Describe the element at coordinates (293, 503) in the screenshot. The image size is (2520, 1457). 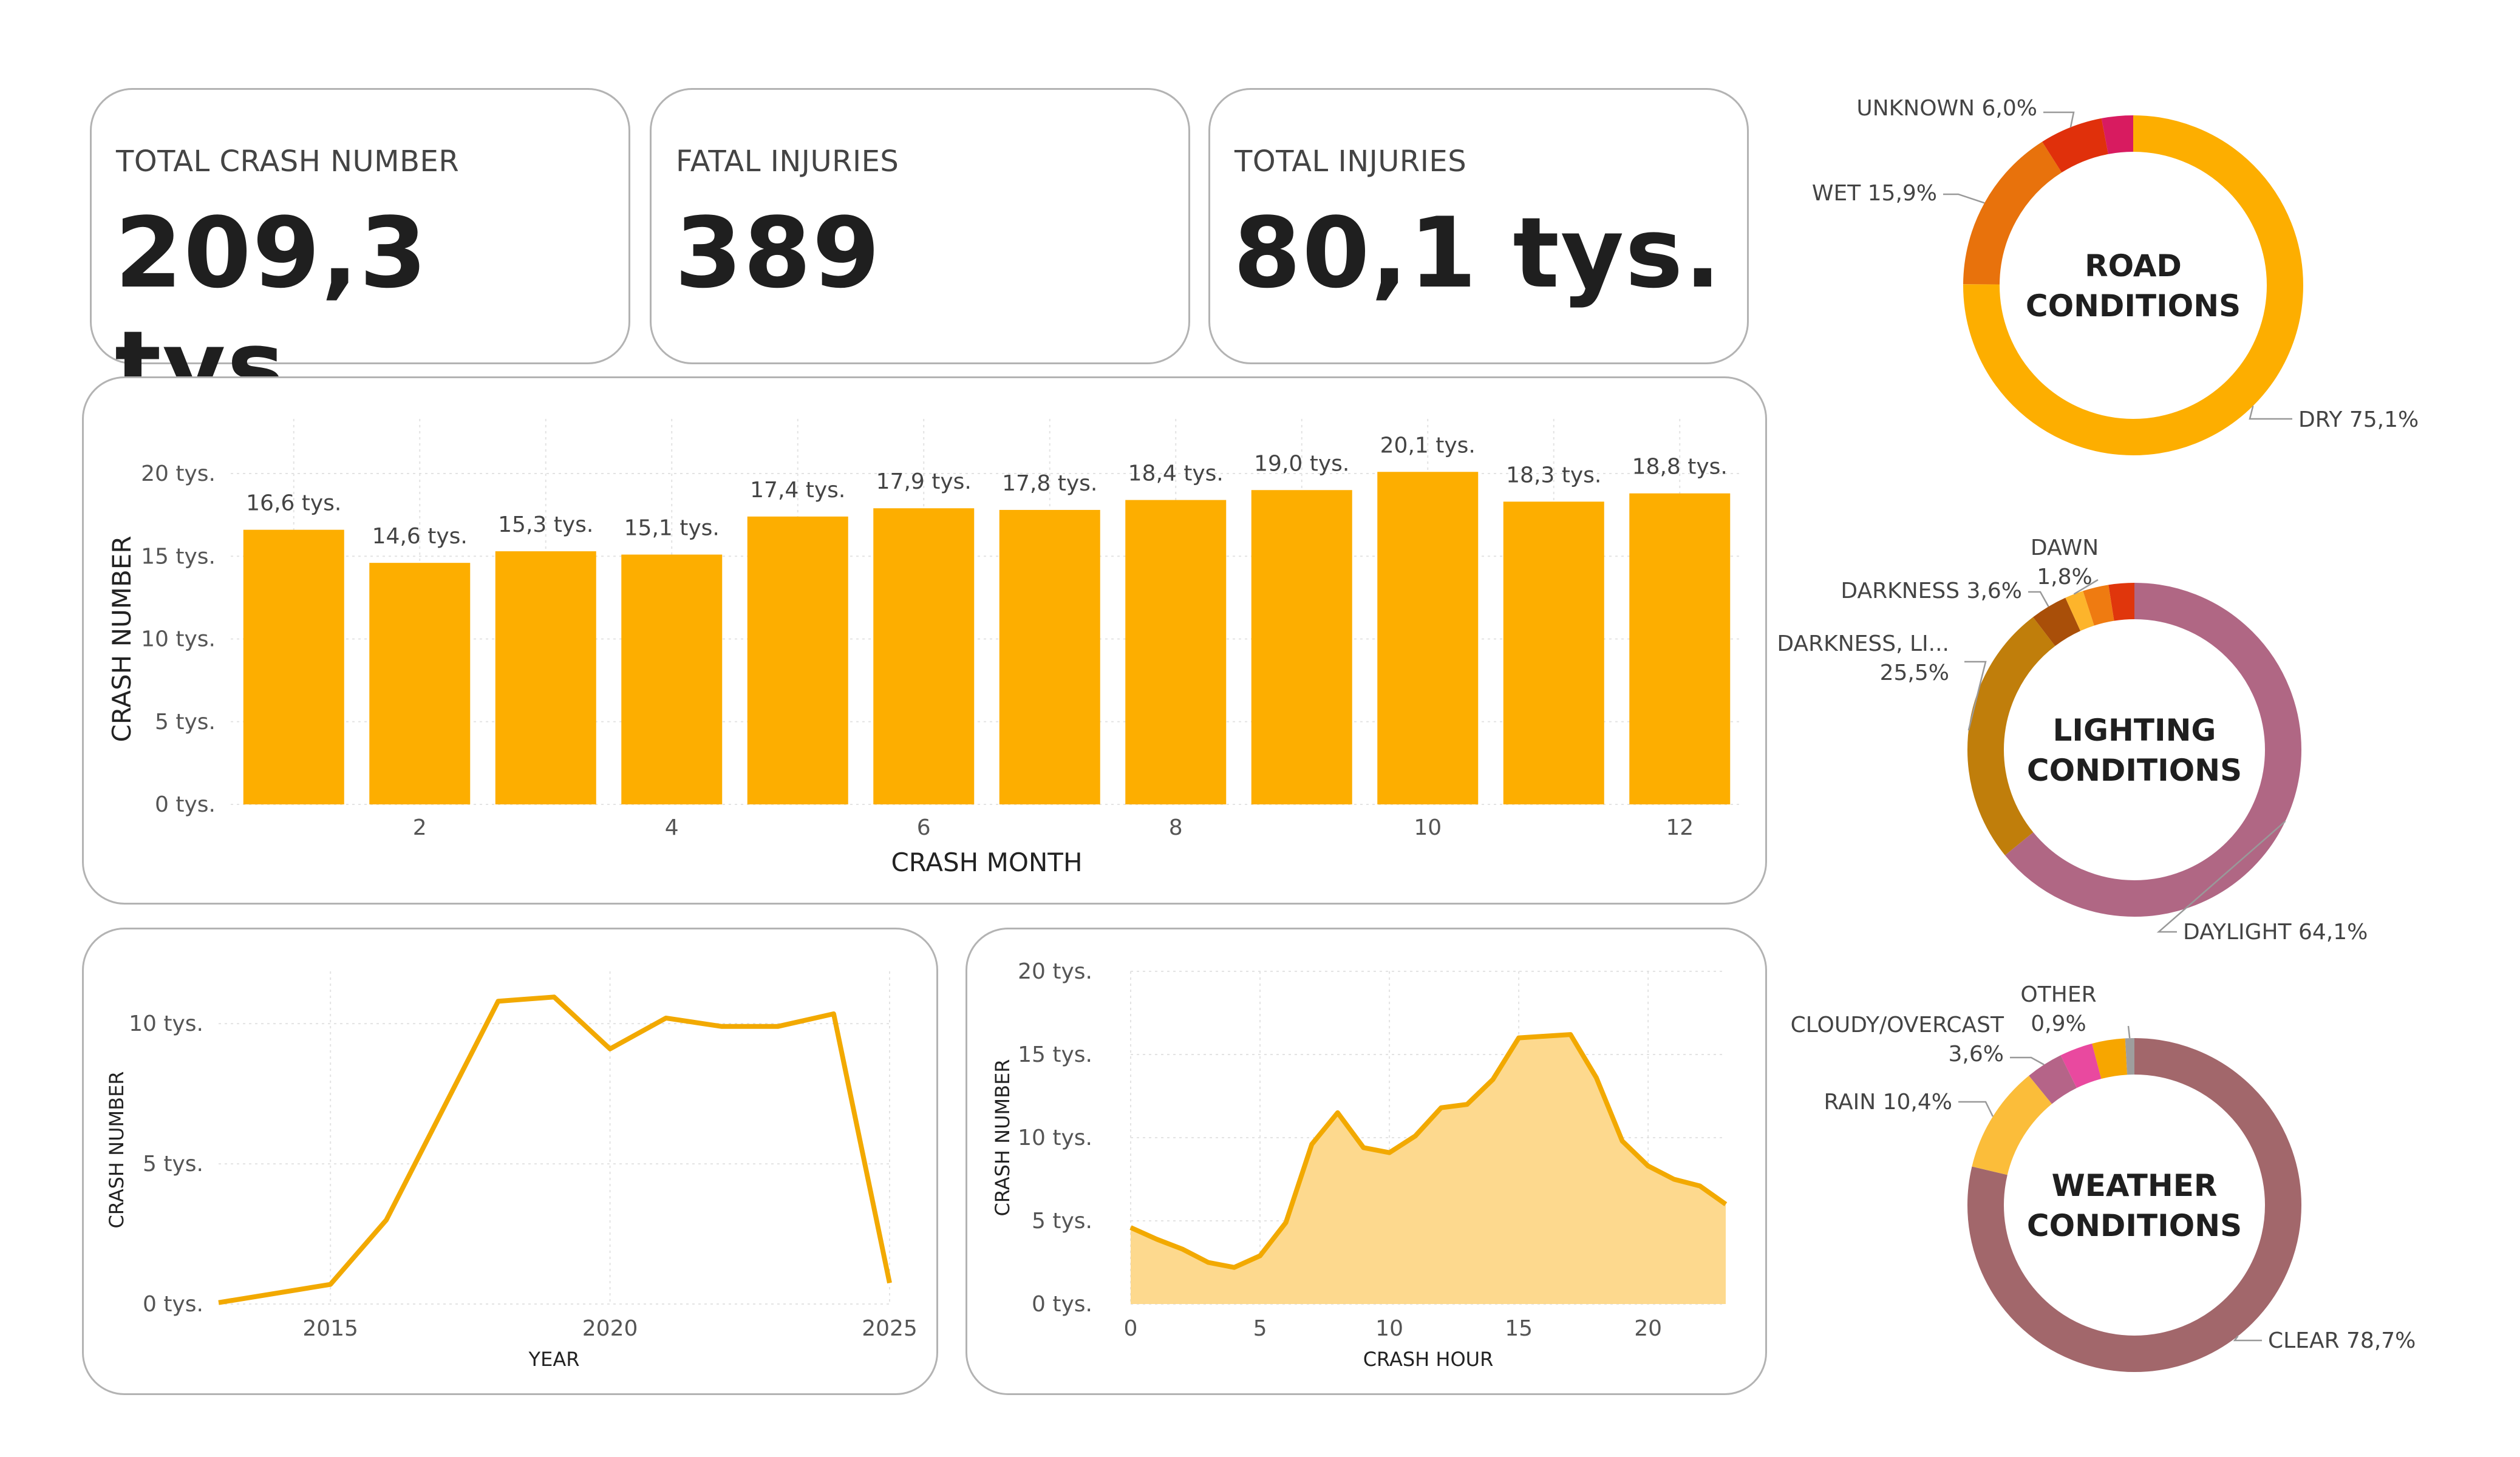
I see `data-label: 16,6 tys.` at that location.